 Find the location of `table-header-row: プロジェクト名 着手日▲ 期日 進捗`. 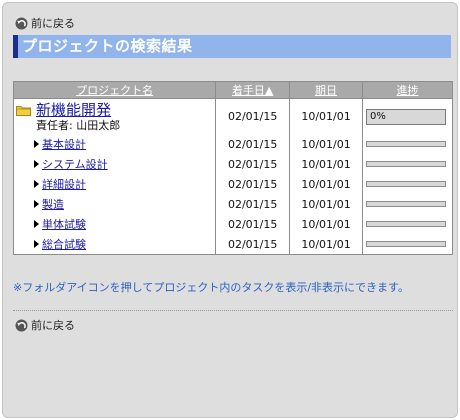

table-header-row: プロジェクト名 着手日▲ 期日 進捗 is located at coordinates (232, 90).